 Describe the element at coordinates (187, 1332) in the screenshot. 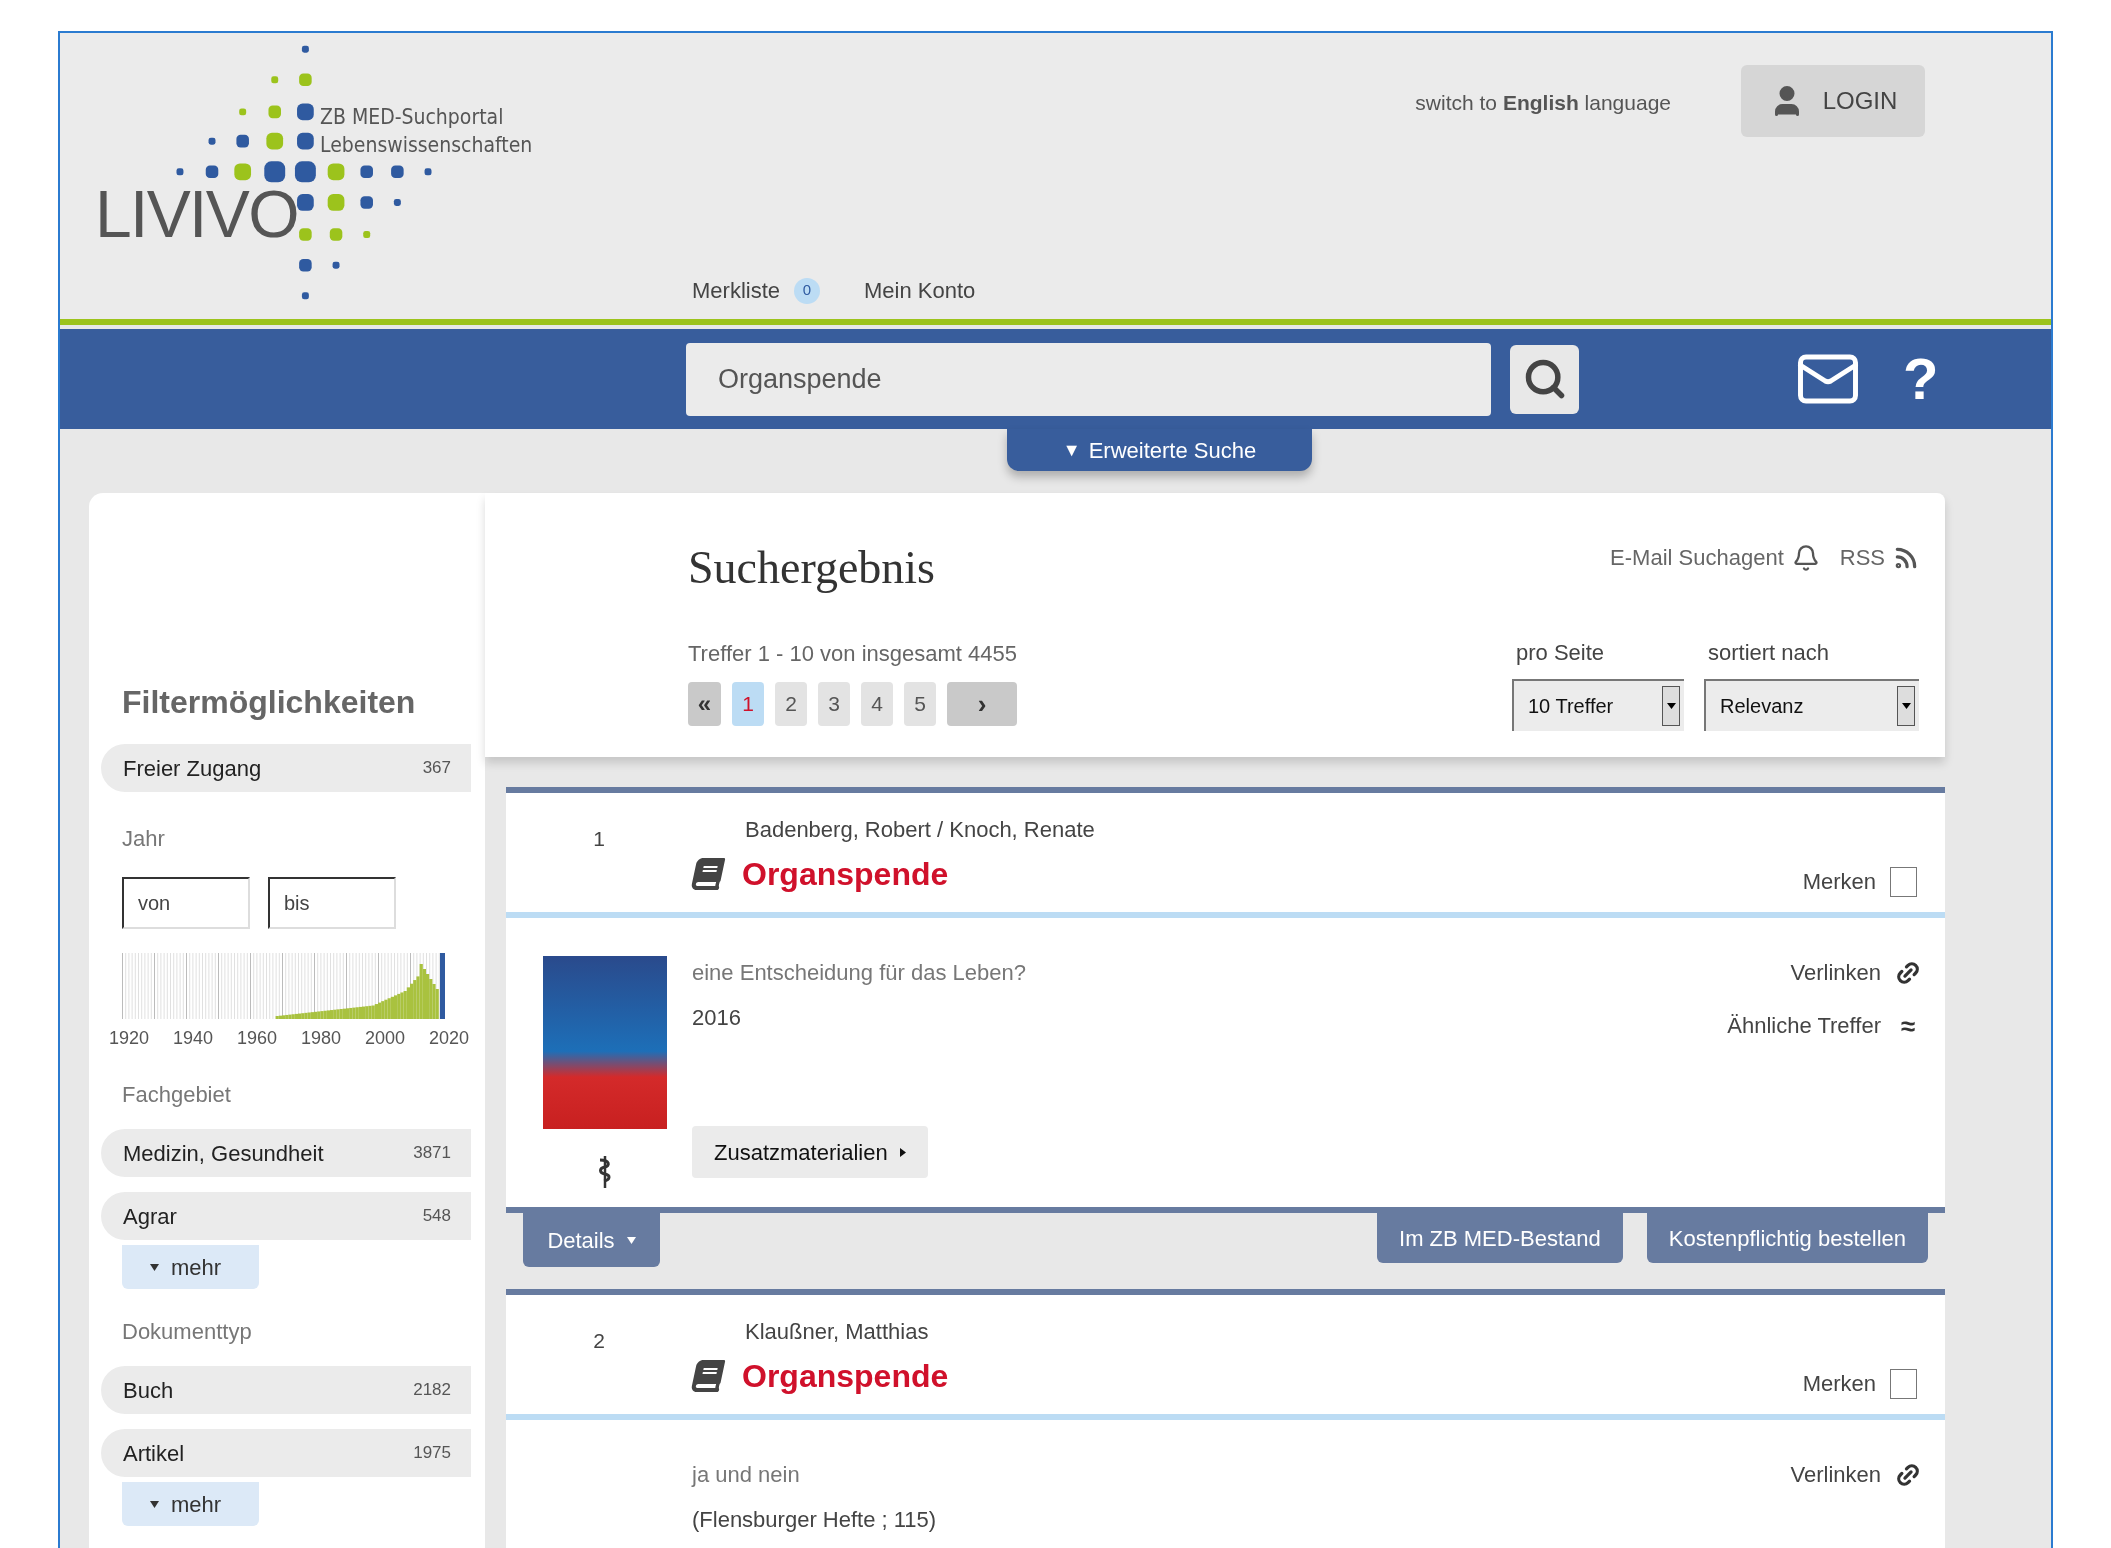

I see `facet-heading: Dokumenttyp` at that location.